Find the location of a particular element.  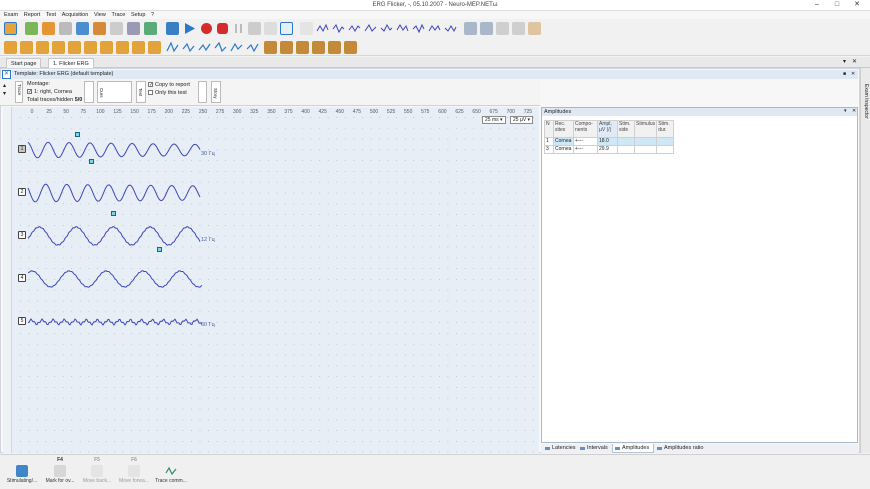

cell-ampl: 18.0 is located at coordinates (607, 141).